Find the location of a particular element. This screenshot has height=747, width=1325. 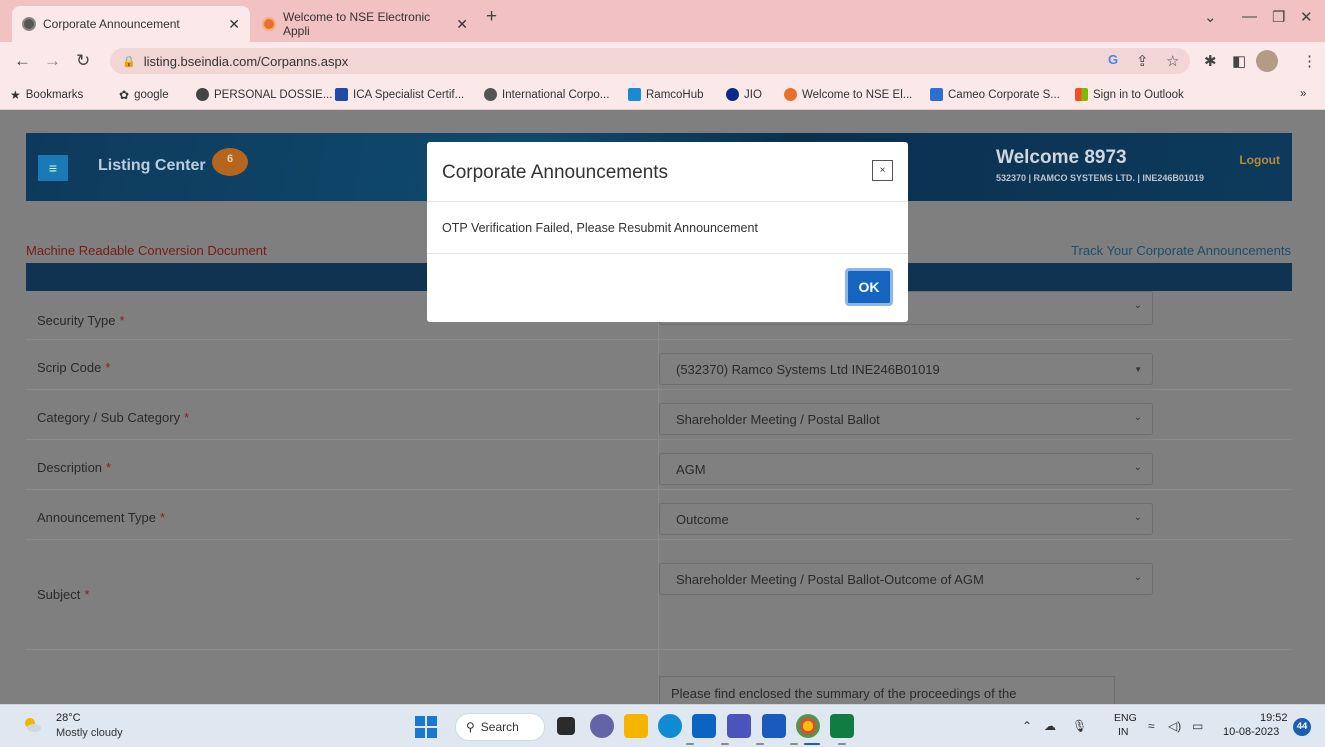

bookmark-label: Bookmarks is located at coordinates (54, 95).